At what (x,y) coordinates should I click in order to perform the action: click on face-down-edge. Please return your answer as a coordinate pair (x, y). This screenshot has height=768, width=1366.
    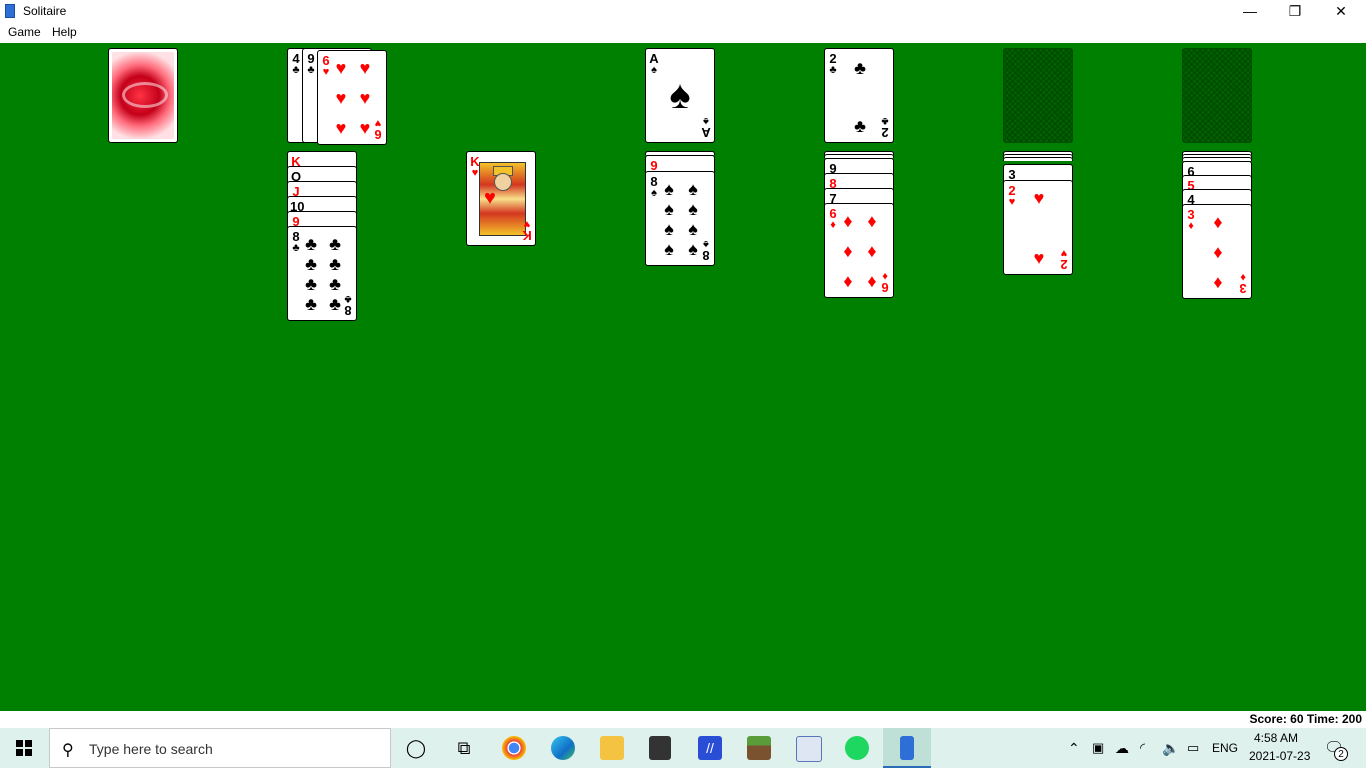
    Looking at the image, I should click on (1038, 159).